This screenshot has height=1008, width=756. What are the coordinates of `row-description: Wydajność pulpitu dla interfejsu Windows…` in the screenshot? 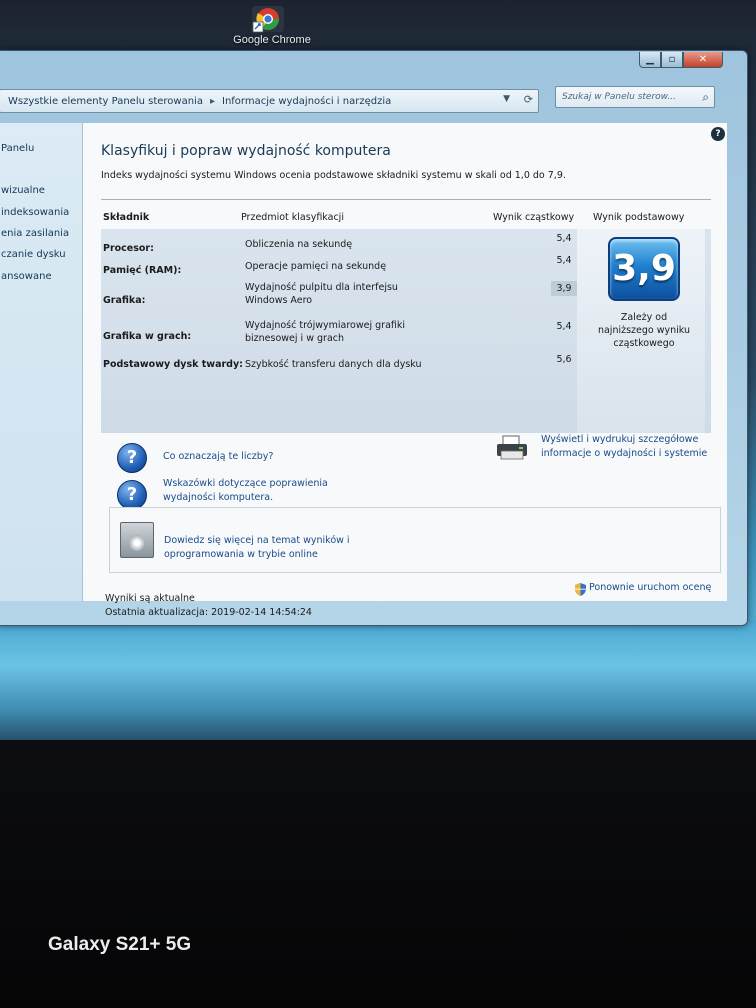 It's located at (321, 294).